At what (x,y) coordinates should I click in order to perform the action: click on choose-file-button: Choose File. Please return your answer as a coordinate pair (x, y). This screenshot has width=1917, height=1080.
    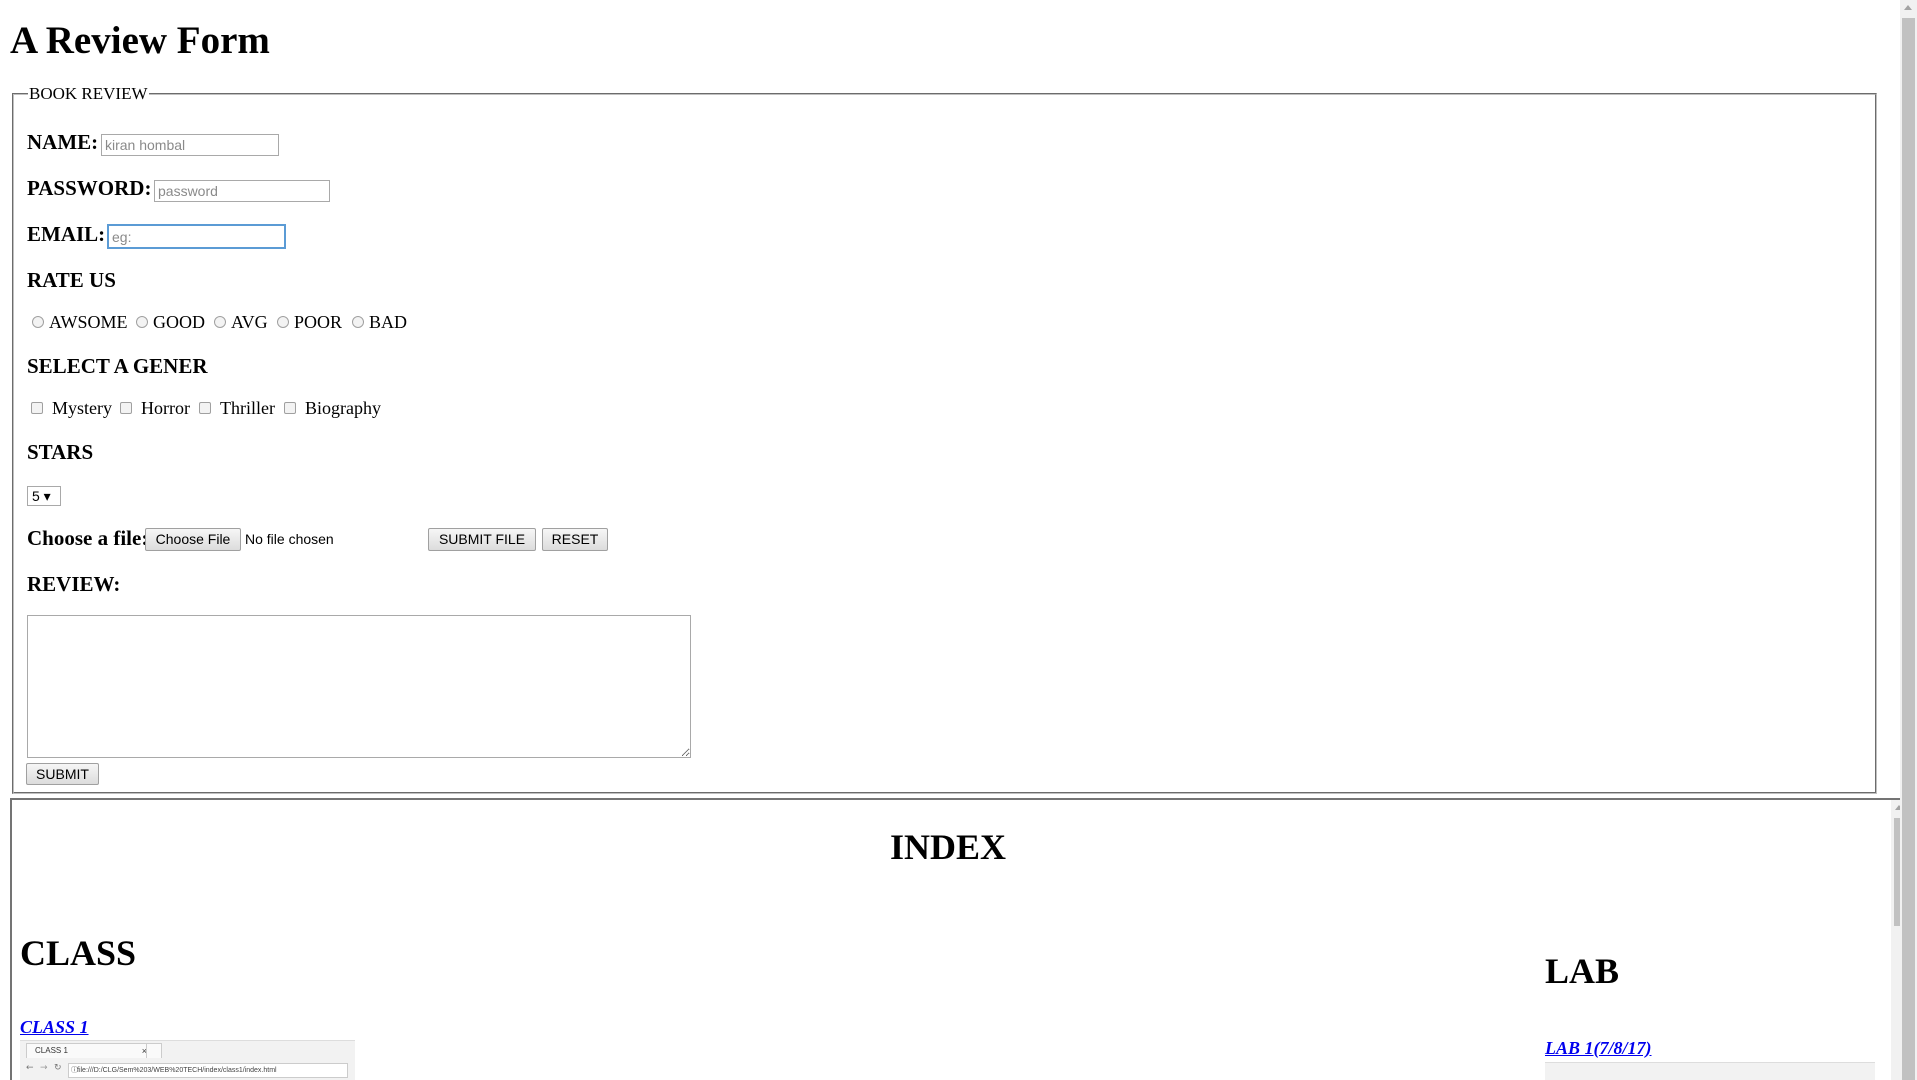
    Looking at the image, I should click on (193, 539).